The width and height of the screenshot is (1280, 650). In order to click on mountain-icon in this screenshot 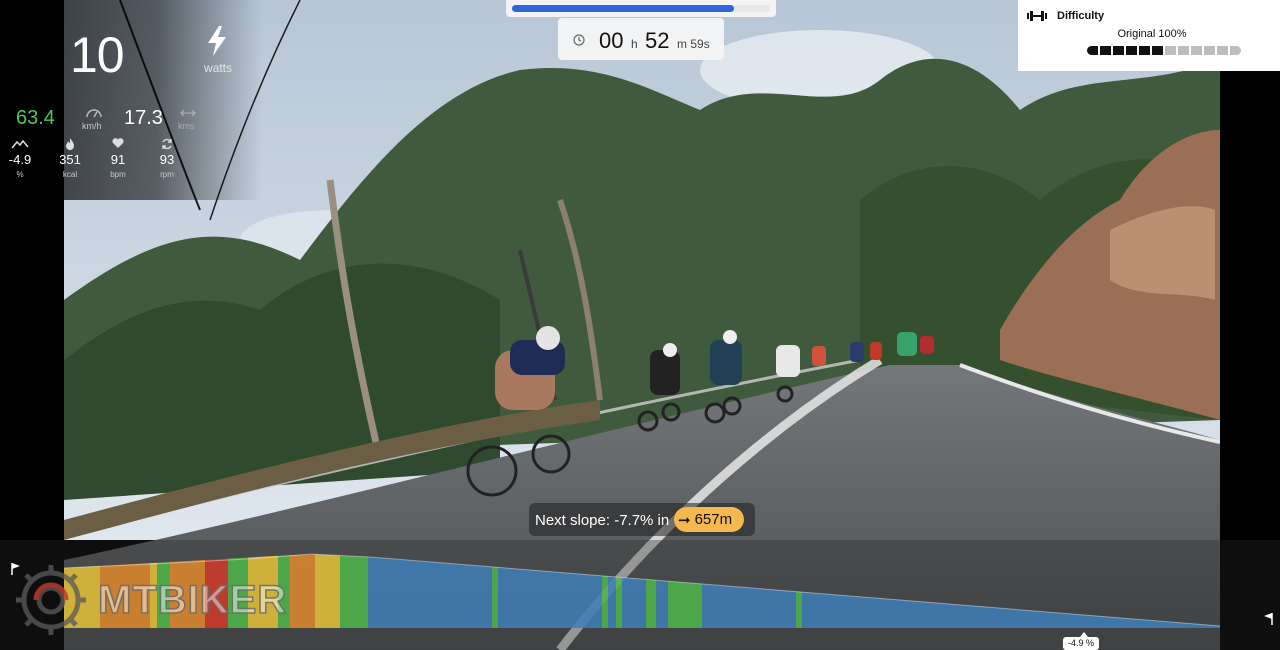, I will do `click(20, 143)`.